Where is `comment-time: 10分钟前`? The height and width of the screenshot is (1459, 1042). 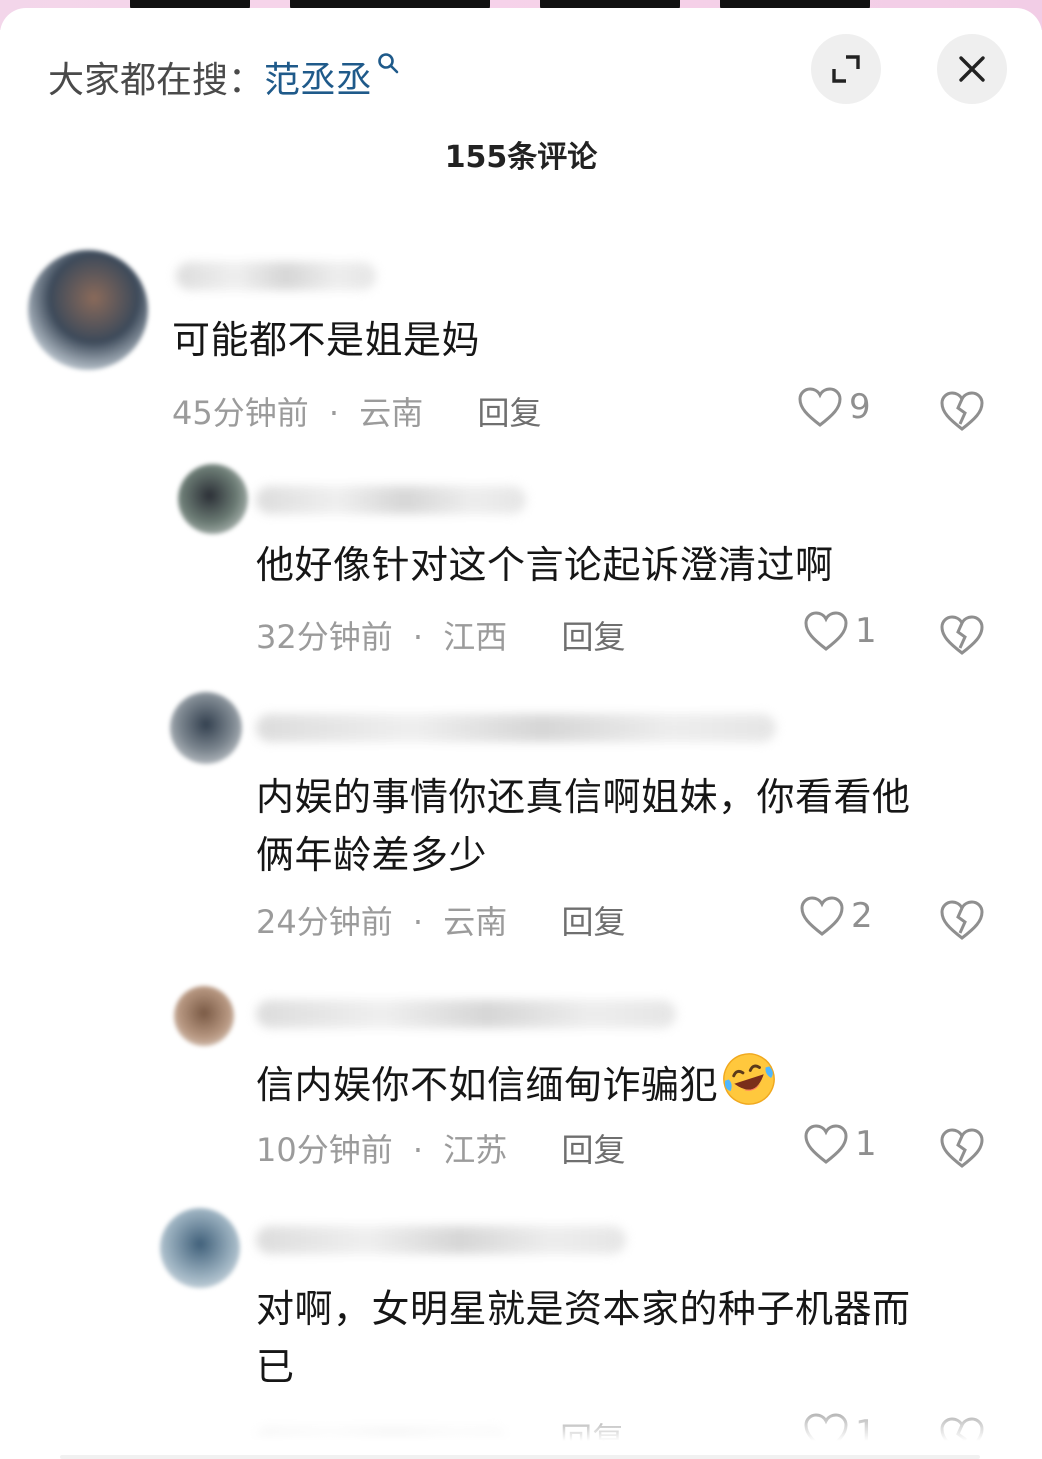 comment-time: 10分钟前 is located at coordinates (324, 1150).